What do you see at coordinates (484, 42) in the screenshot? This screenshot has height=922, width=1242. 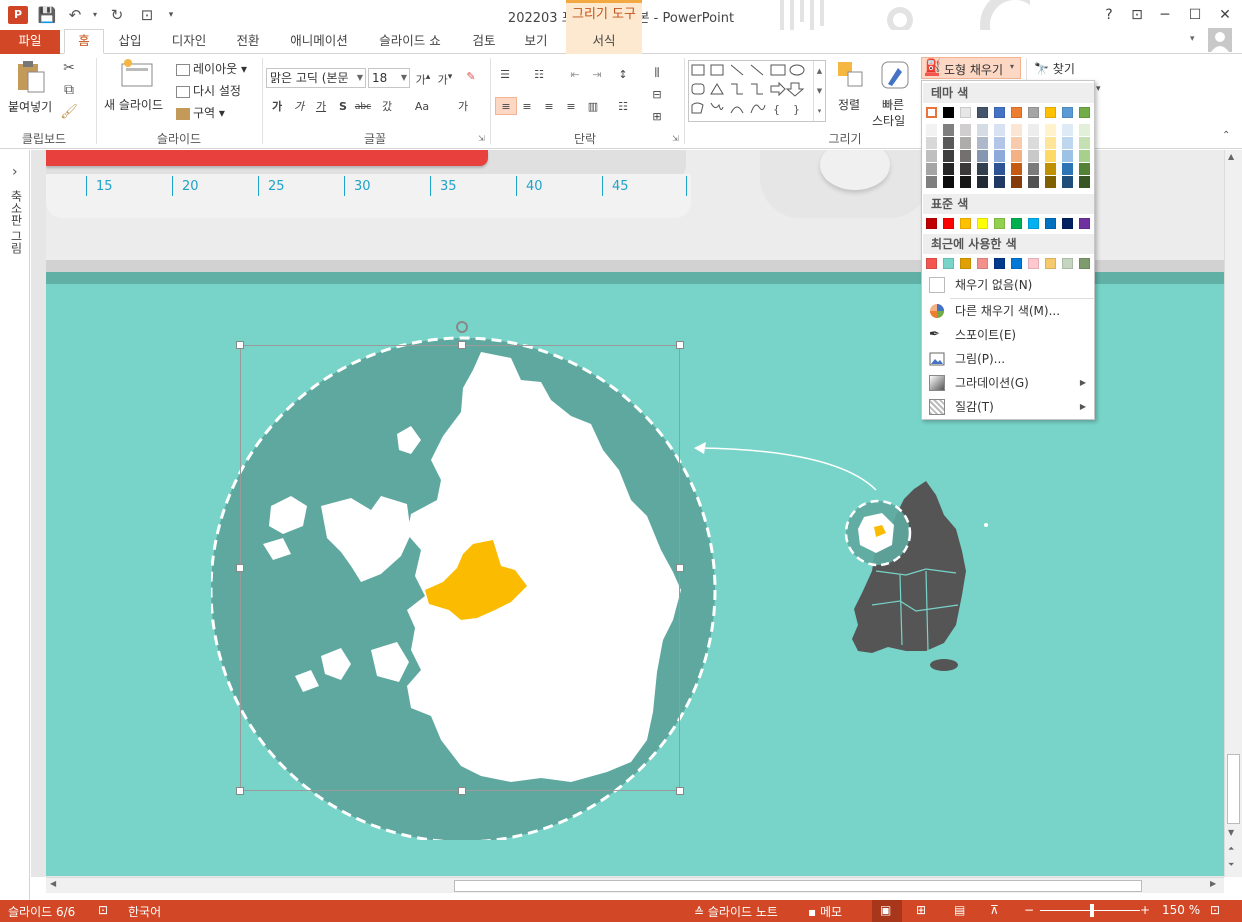 I see `tab-review: 검토` at bounding box center [484, 42].